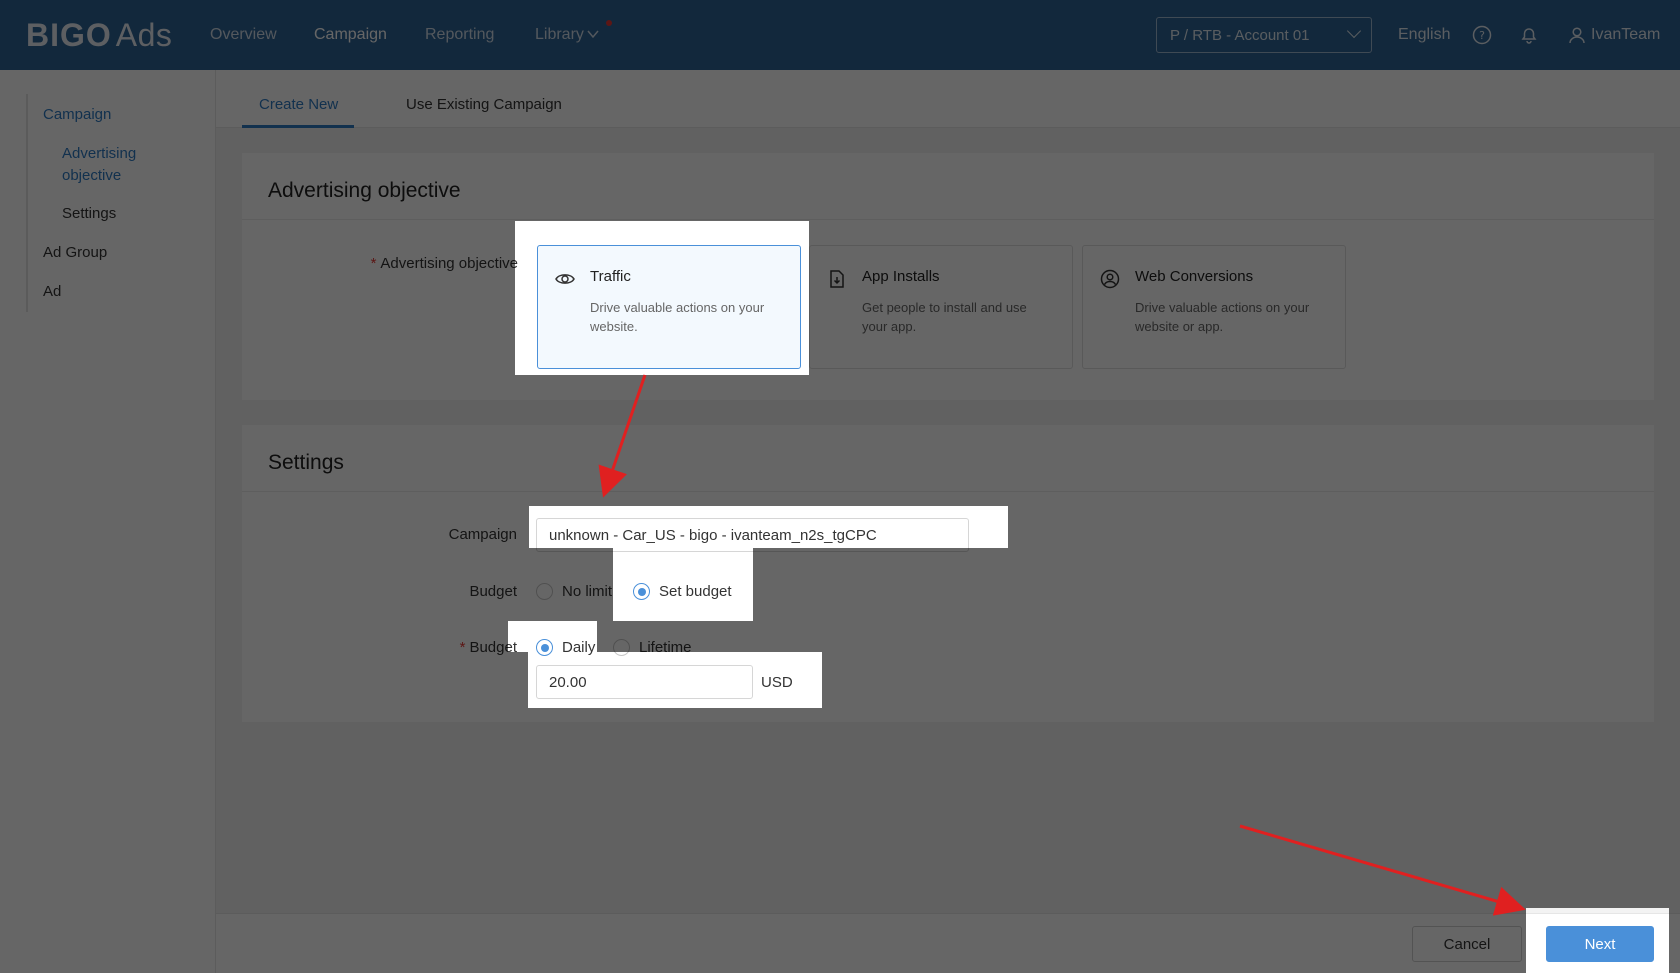 The height and width of the screenshot is (973, 1680). Describe the element at coordinates (459, 35) in the screenshot. I see `nav-reporting: Reporting` at that location.